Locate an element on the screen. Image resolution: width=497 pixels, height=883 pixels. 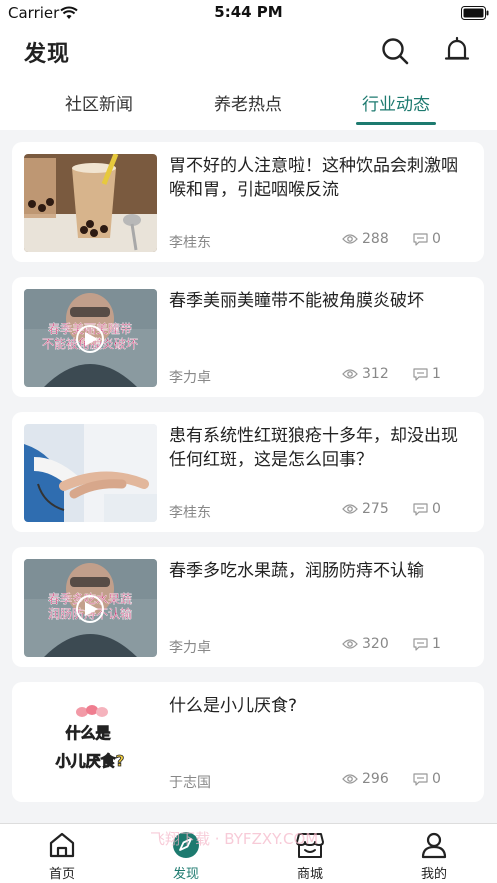
article-title: 春季美丽美瞳带不能被角膜炎破坏 is located at coordinates (296, 301).